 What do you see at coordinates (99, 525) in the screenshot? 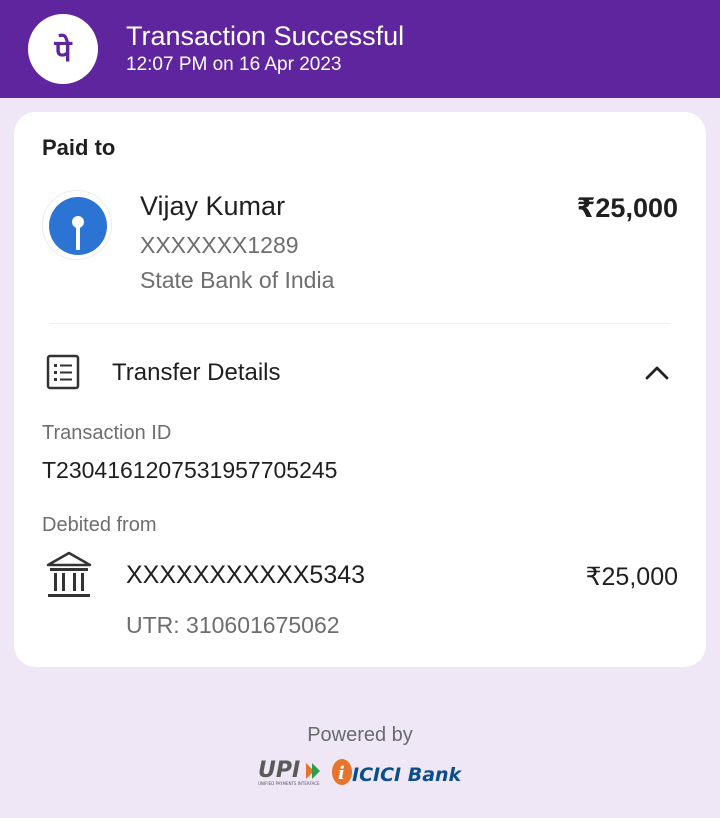
I see `debited-from-label: Debited from` at bounding box center [99, 525].